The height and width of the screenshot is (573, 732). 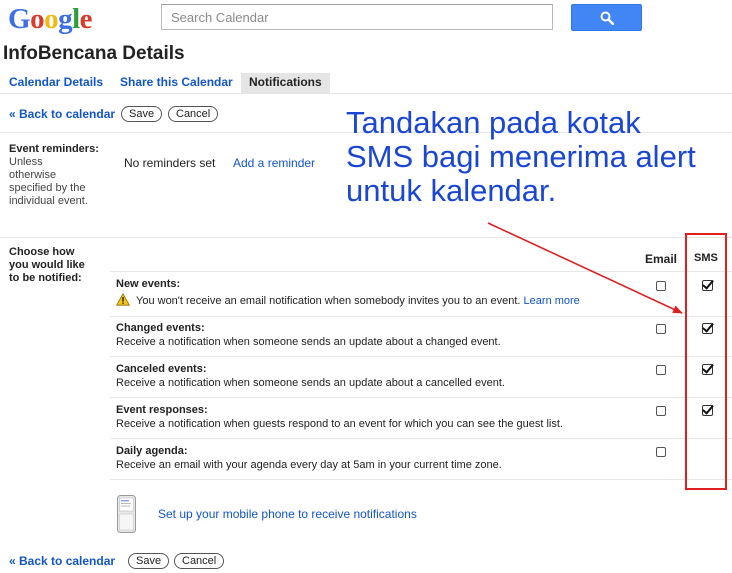 I want to click on sms-column-highlight, so click(x=706, y=361).